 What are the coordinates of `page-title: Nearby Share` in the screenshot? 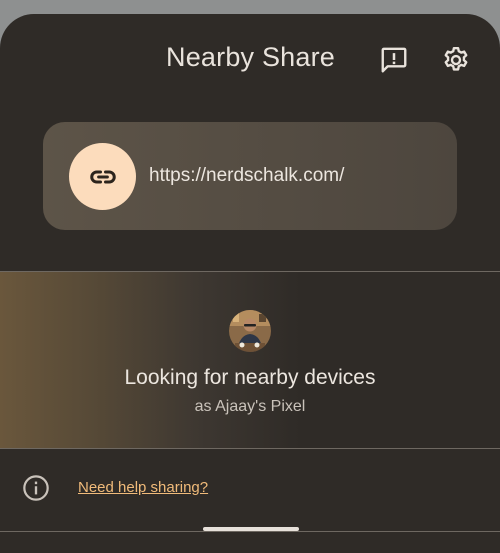 It's located at (250, 57).